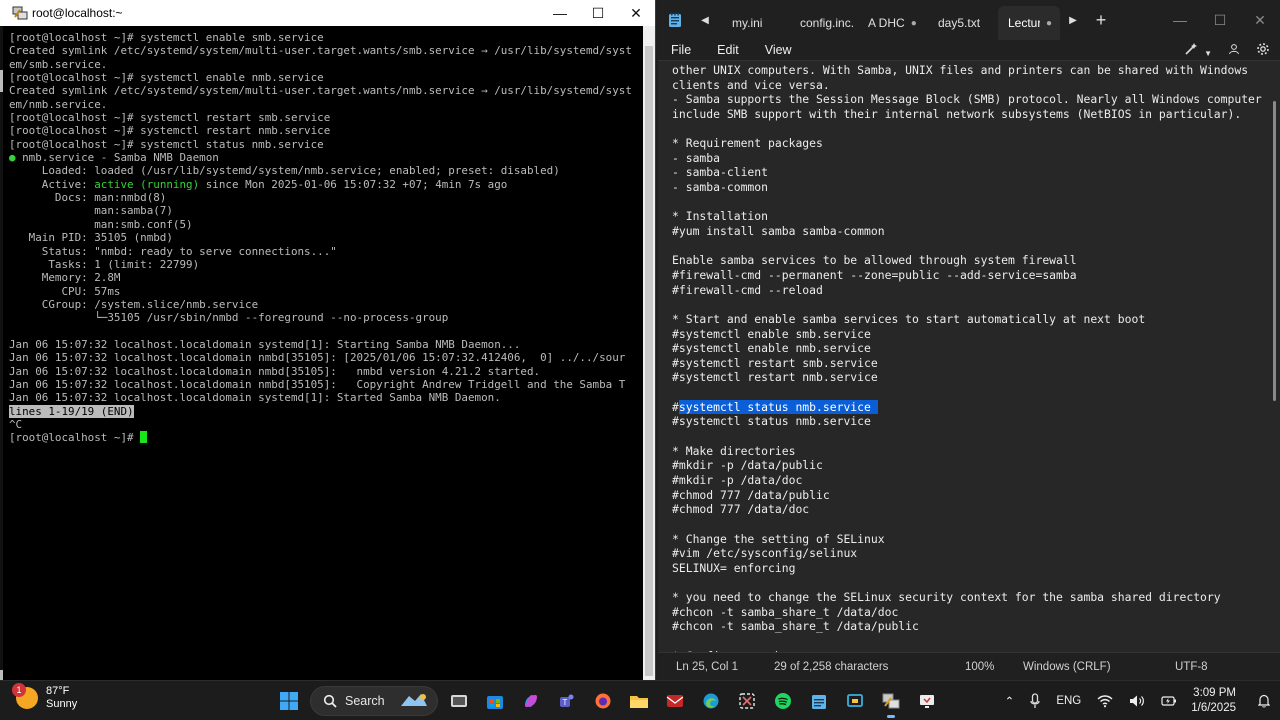 The height and width of the screenshot is (720, 1280). What do you see at coordinates (891, 702) in the screenshot?
I see `putty-taskbar-icon` at bounding box center [891, 702].